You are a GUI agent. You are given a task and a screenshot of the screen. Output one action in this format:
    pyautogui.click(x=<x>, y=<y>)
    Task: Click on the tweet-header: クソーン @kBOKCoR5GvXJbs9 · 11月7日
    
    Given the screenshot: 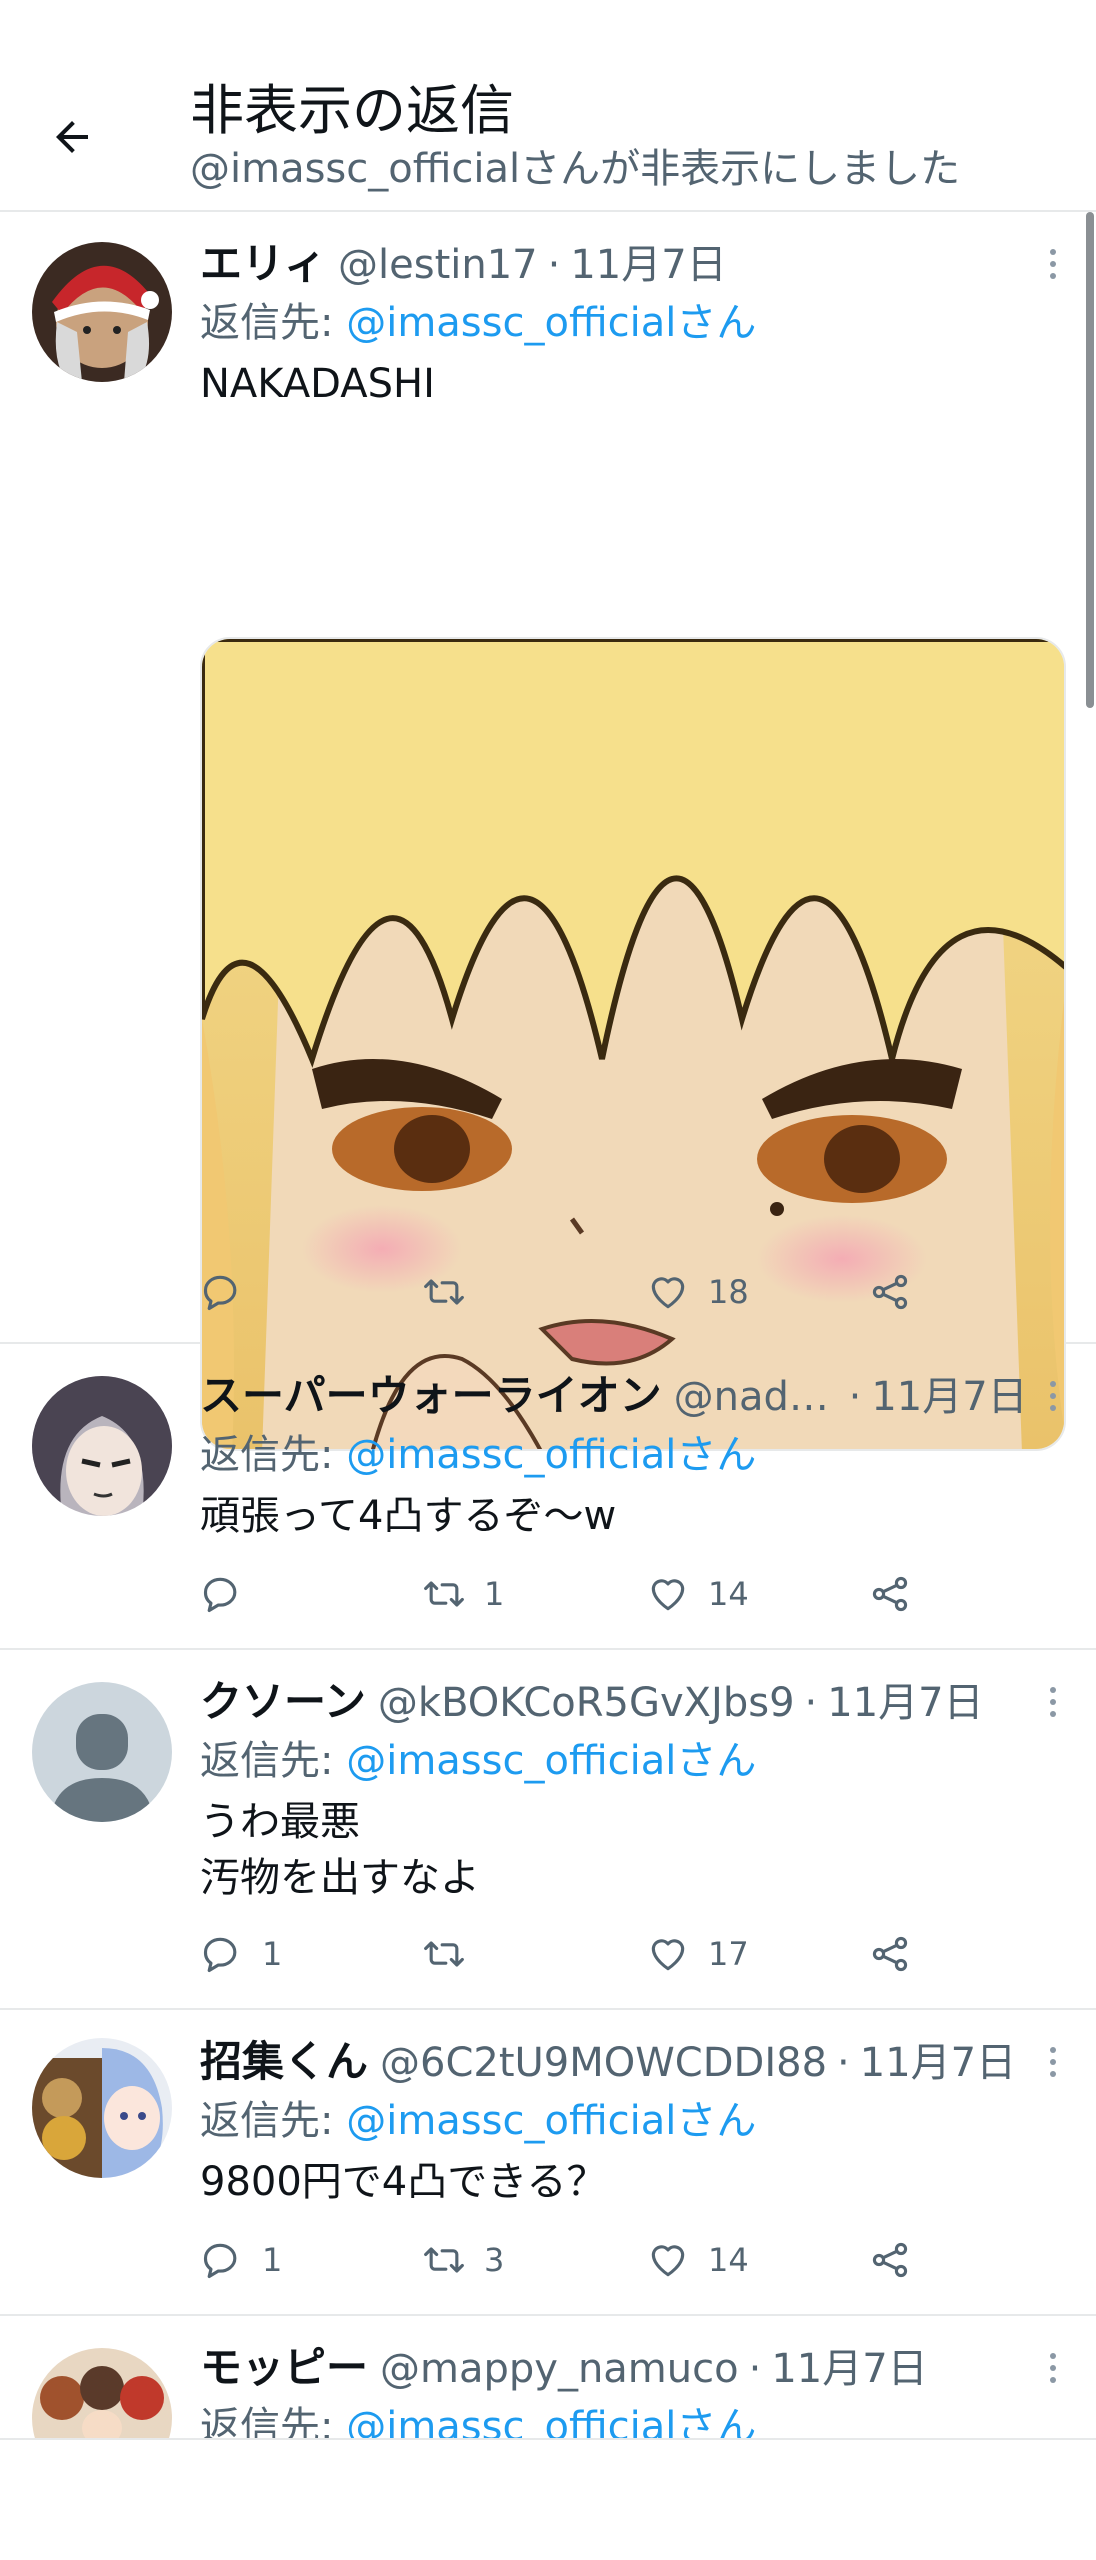 What is the action you would take?
    pyautogui.click(x=592, y=1702)
    